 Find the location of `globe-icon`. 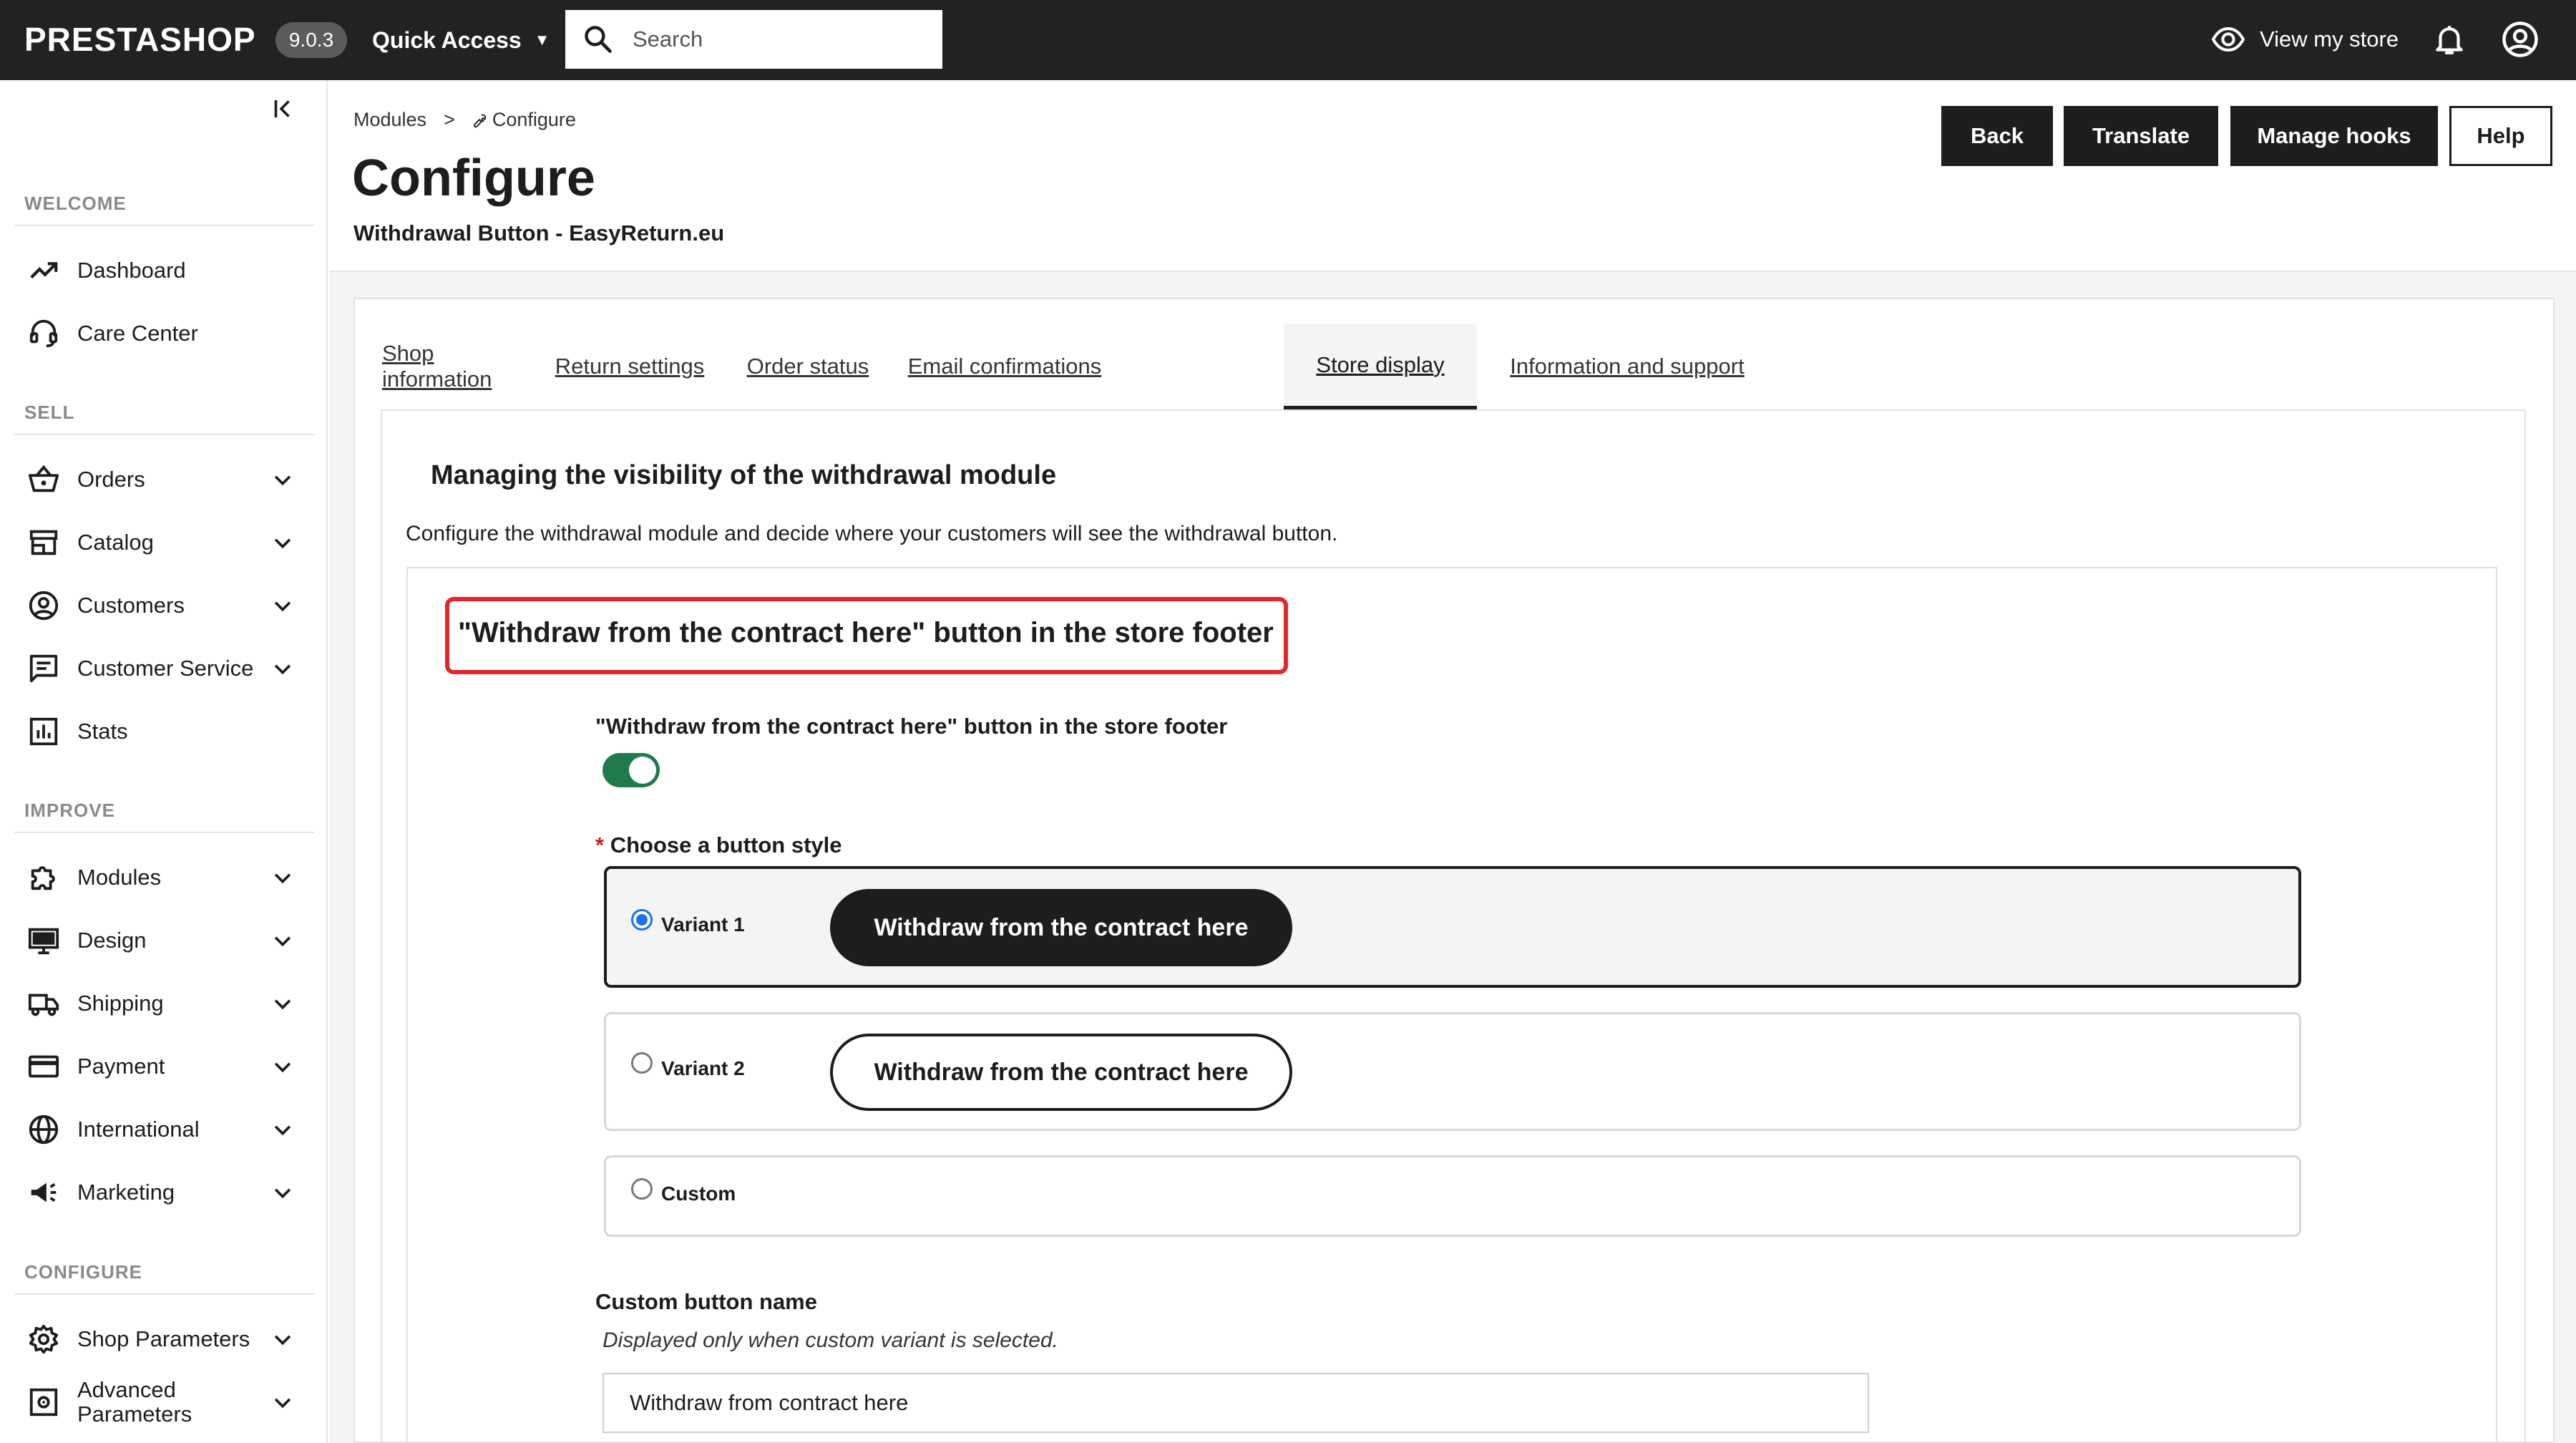

globe-icon is located at coordinates (44, 1129).